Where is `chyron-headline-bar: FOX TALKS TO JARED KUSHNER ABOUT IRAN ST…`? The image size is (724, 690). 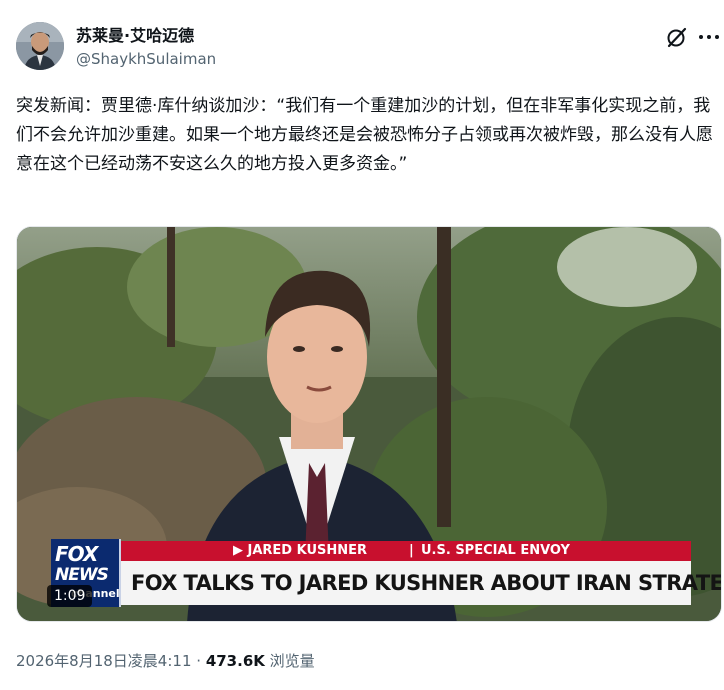 chyron-headline-bar: FOX TALKS TO JARED KUSHNER ABOUT IRAN ST… is located at coordinates (421, 583).